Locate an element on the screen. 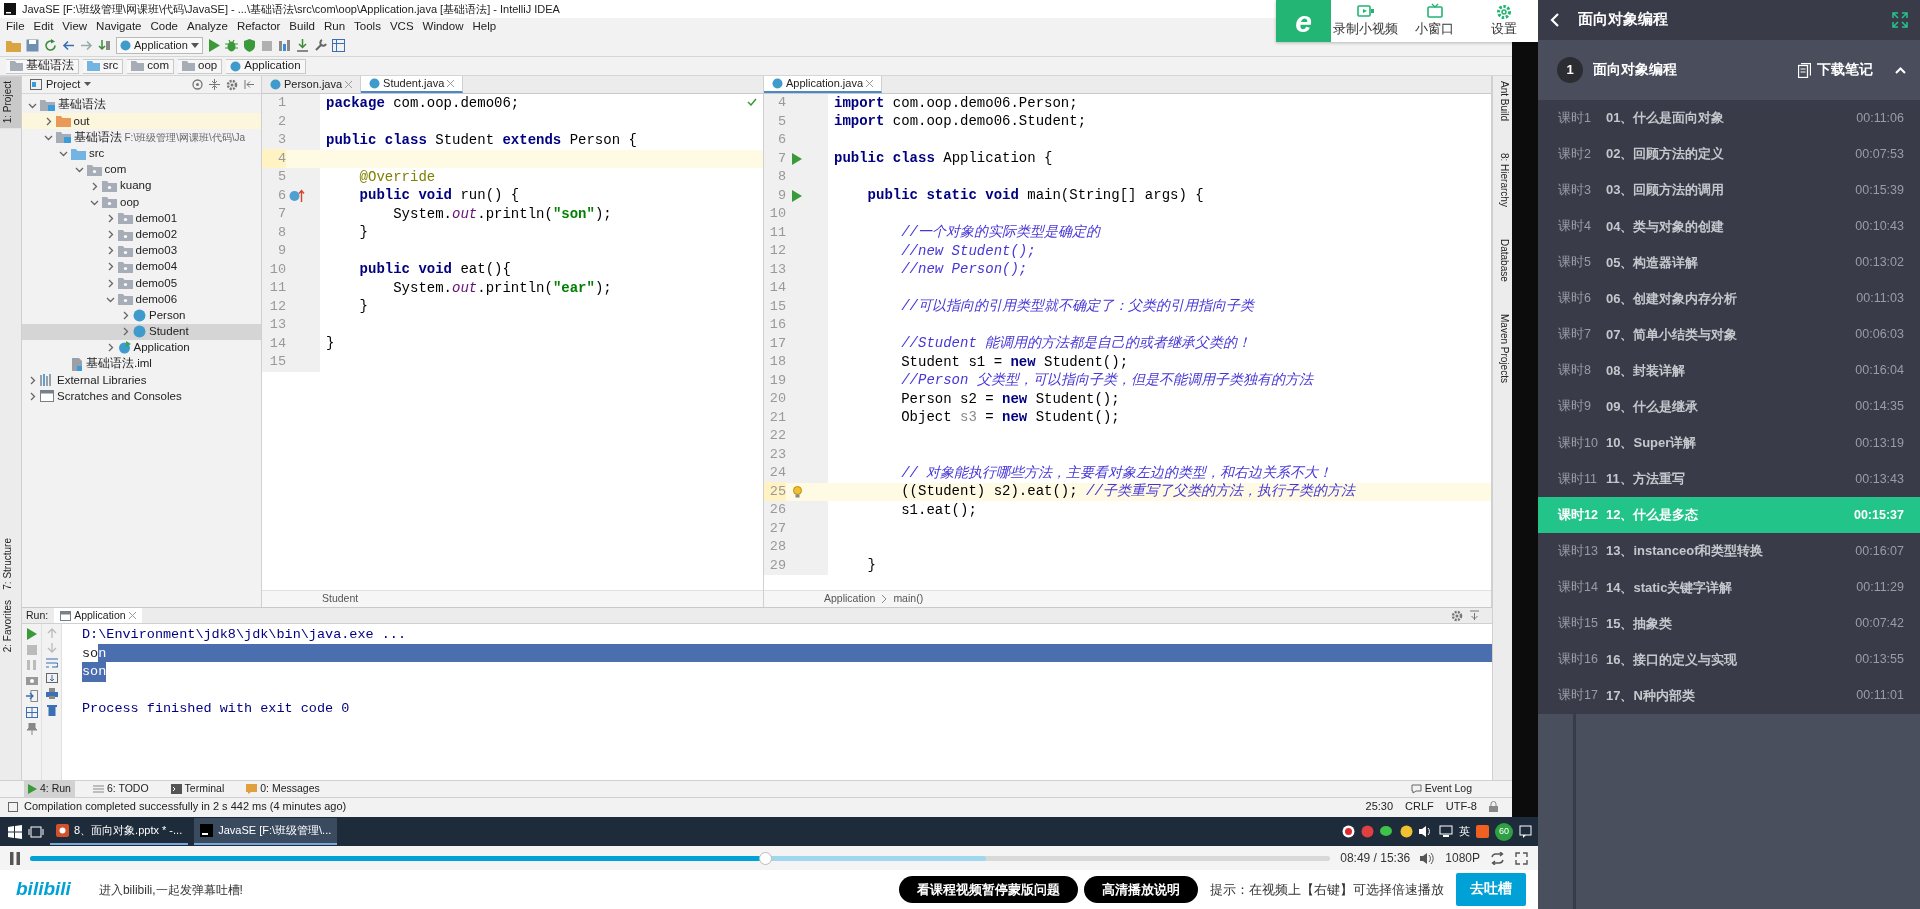  download-arrow-icon is located at coordinates (104, 45).